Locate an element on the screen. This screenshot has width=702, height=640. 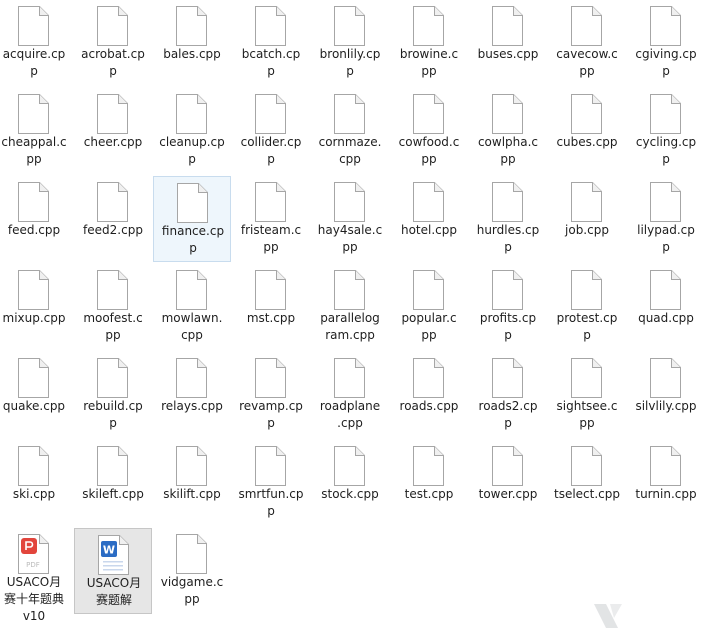
file-item: tower.cpp is located at coordinates (508, 483).